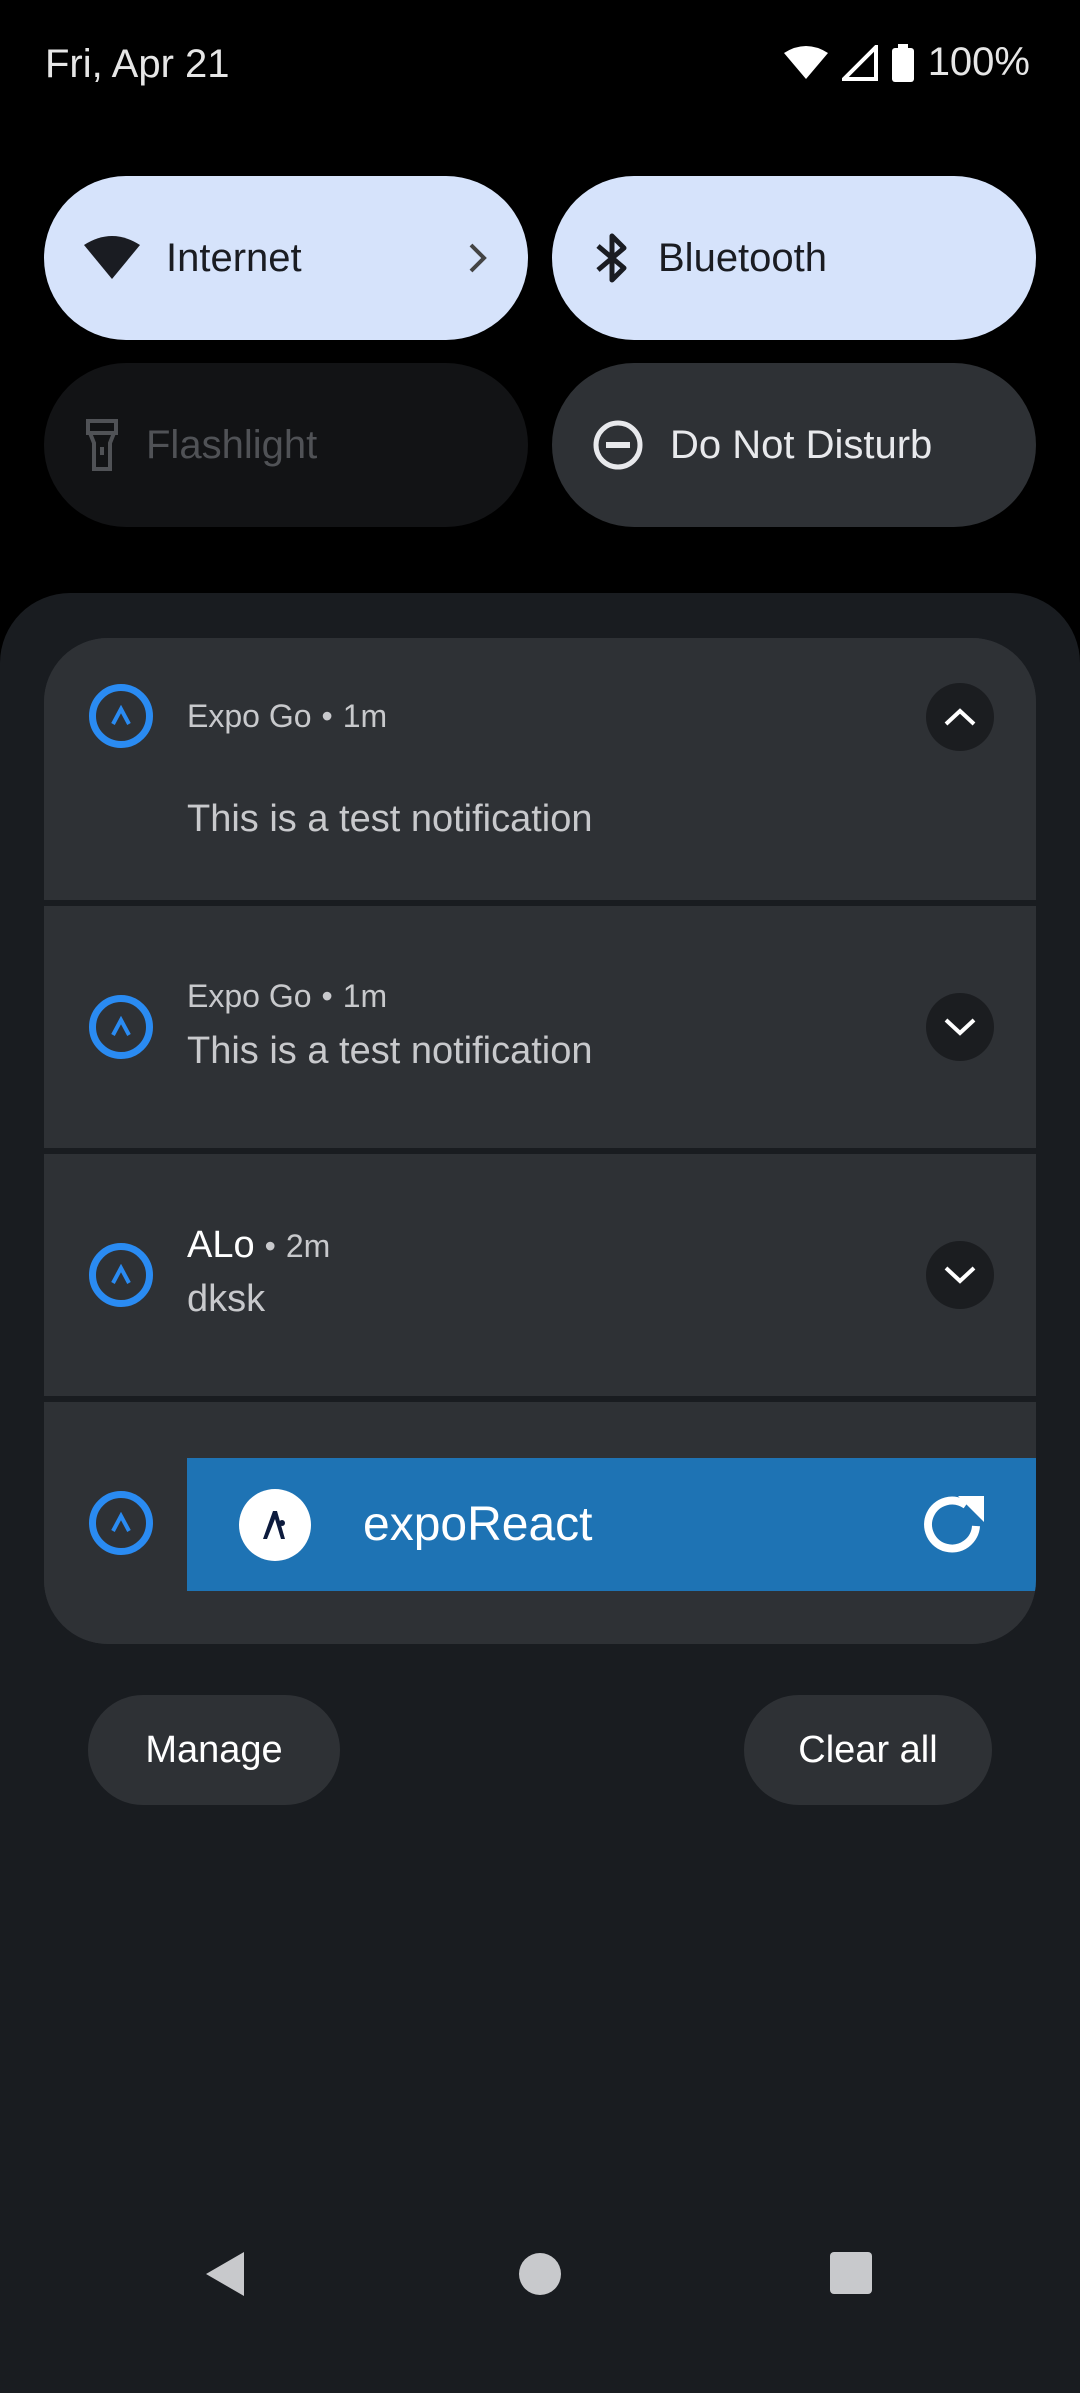 The width and height of the screenshot is (1080, 2393). I want to click on tile-internet-label: Internet, so click(234, 257).